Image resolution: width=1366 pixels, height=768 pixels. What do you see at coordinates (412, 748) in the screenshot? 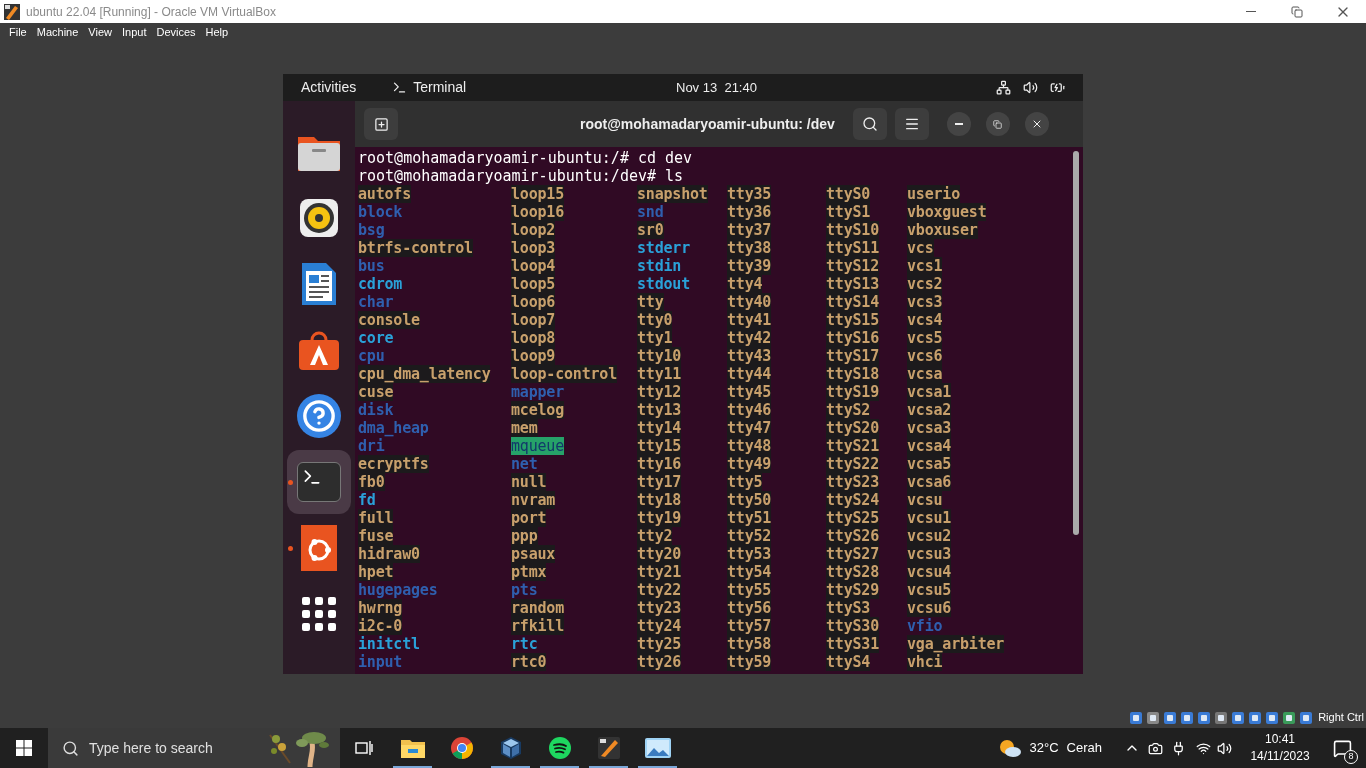
I see `folder-icon` at bounding box center [412, 748].